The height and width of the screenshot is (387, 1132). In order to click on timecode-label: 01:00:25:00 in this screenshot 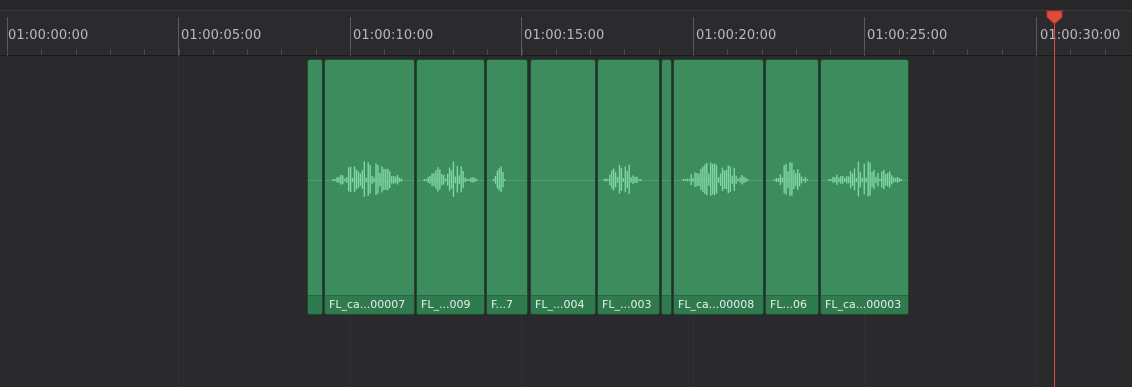, I will do `click(907, 35)`.